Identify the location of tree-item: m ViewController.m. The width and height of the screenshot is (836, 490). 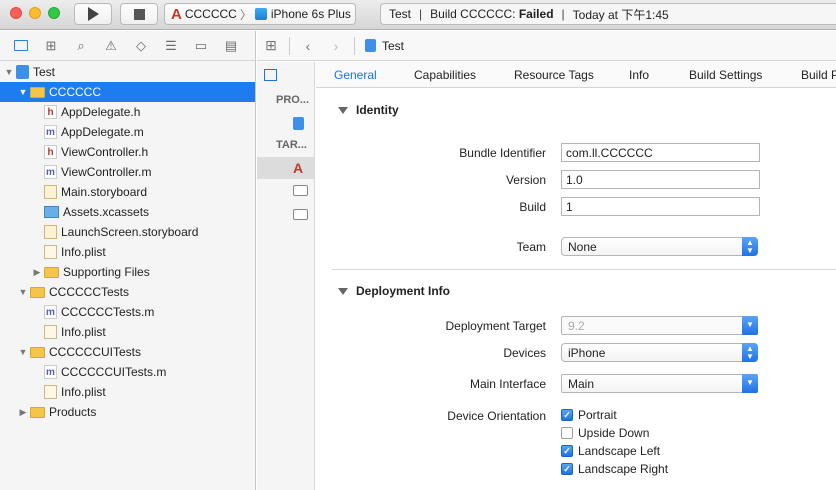
(127, 172).